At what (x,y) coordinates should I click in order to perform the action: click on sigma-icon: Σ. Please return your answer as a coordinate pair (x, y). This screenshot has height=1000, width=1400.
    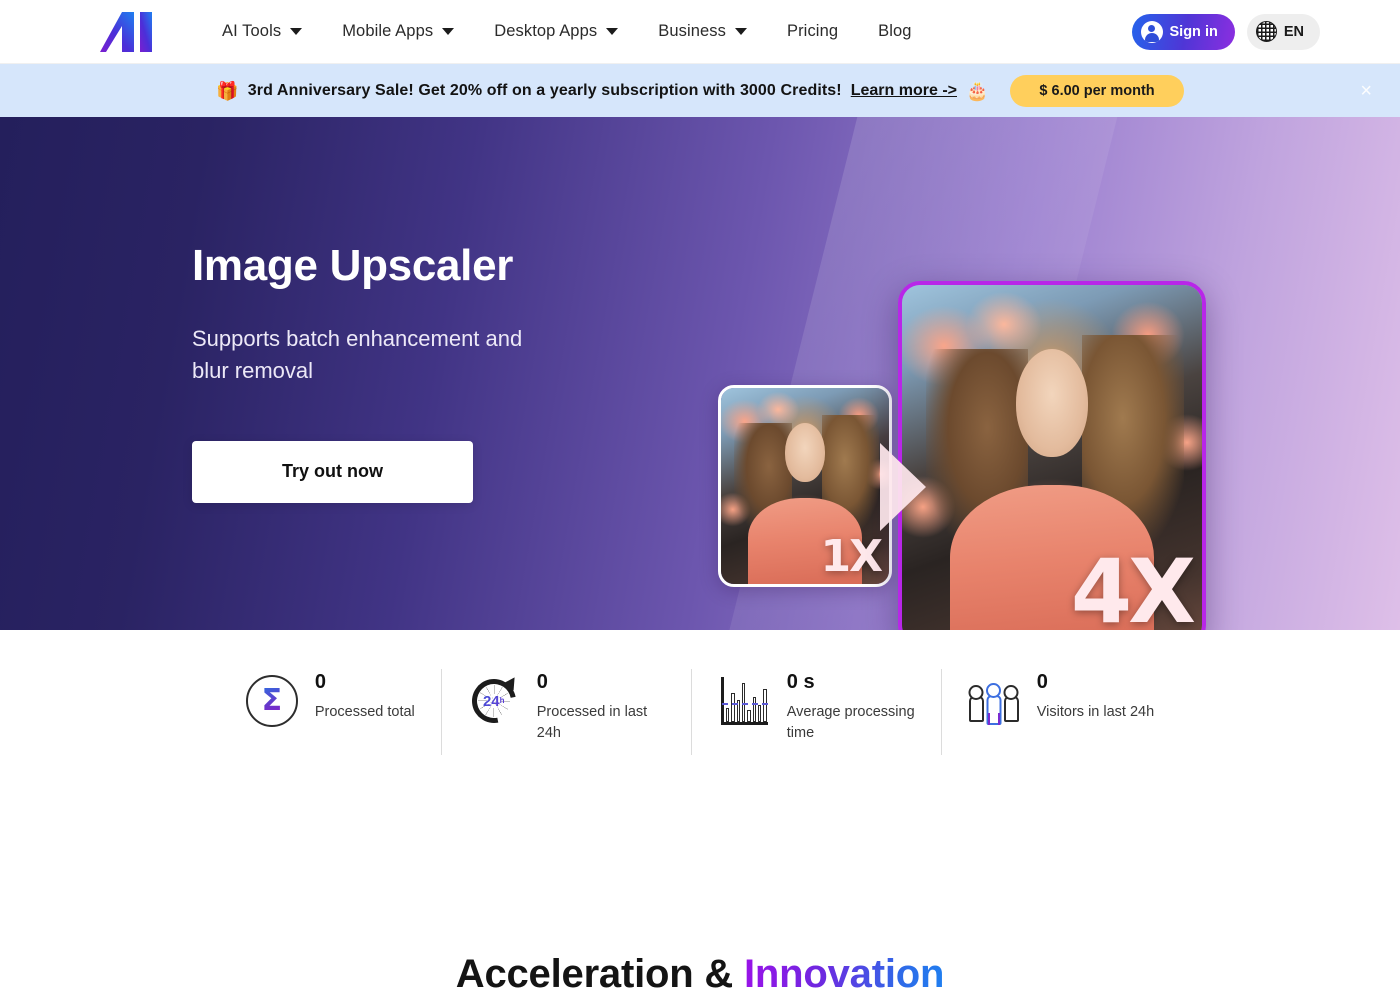
    Looking at the image, I should click on (271, 701).